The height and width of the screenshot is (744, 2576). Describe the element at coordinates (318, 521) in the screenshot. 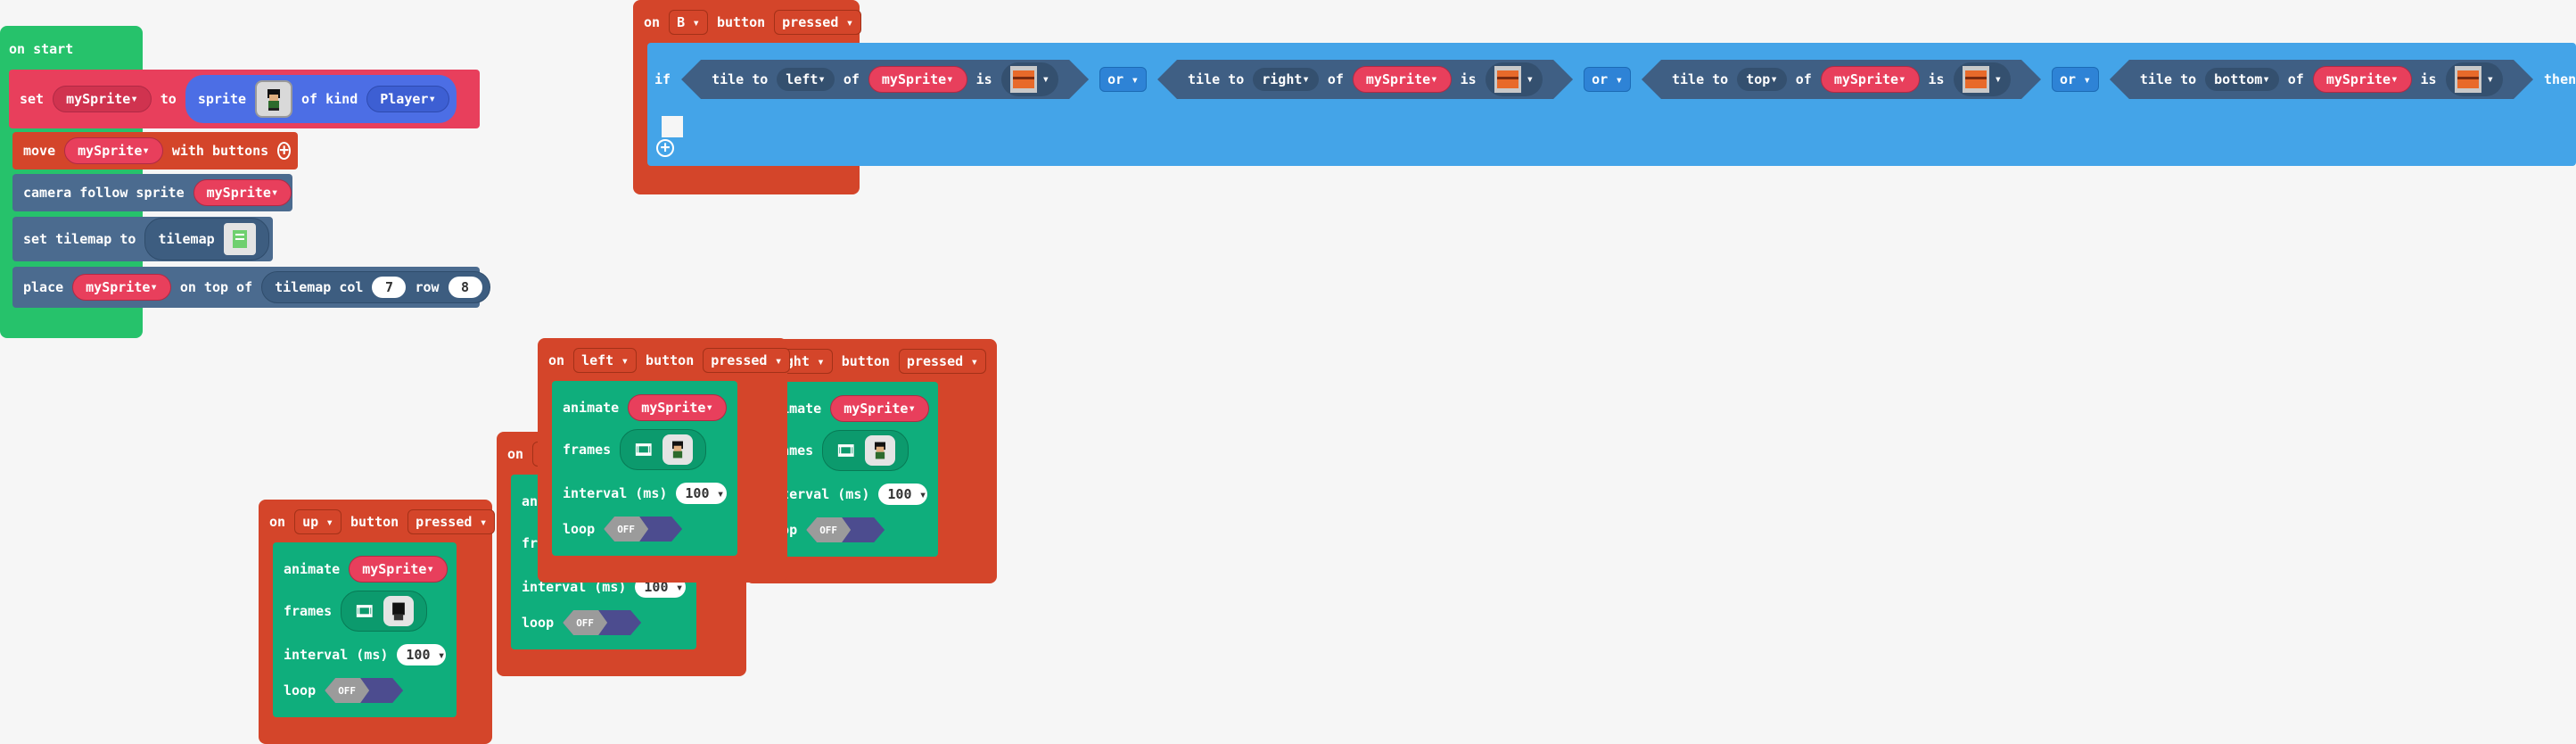

I see `up-button-dropdown: up` at that location.